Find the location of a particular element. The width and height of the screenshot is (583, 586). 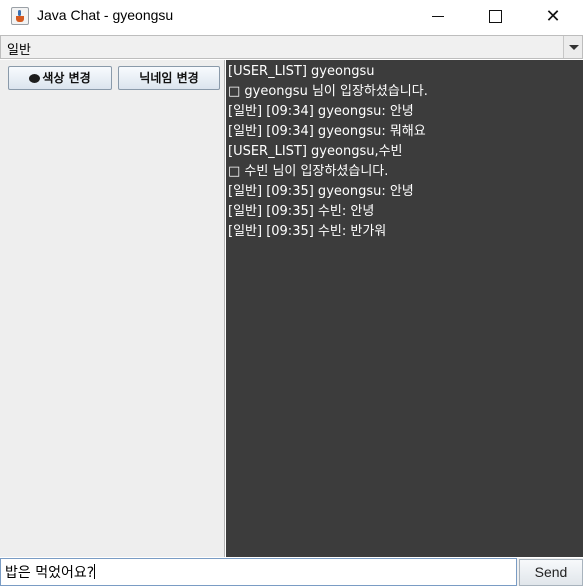

close-icon: ✕ is located at coordinates (553, 16).